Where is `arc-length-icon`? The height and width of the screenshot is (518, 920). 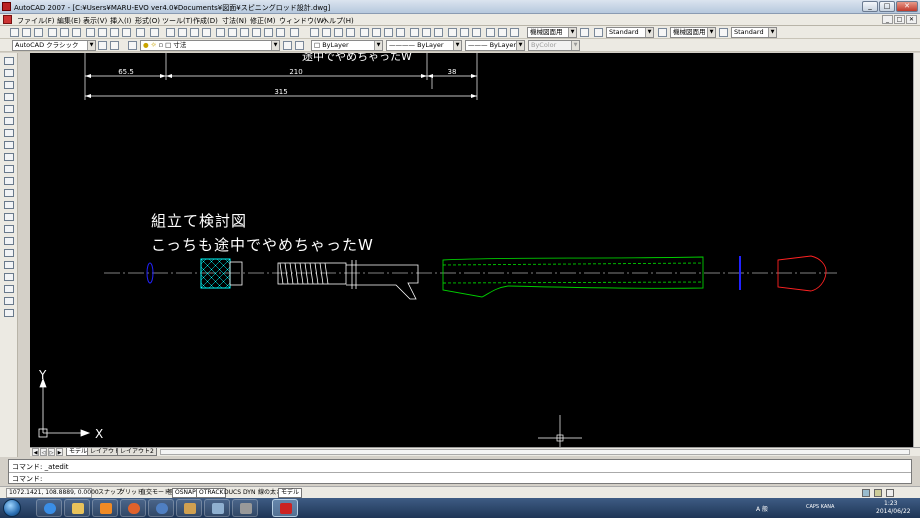 arc-length-icon is located at coordinates (338, 32).